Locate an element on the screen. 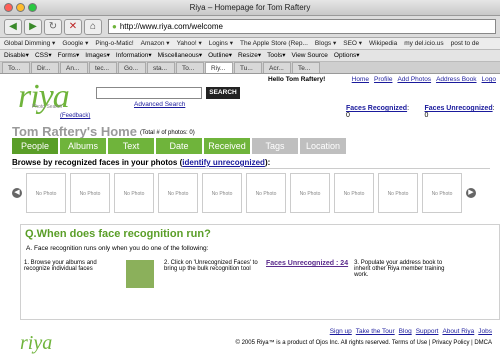  add-photos-link: Add Photos is located at coordinates (414, 79).